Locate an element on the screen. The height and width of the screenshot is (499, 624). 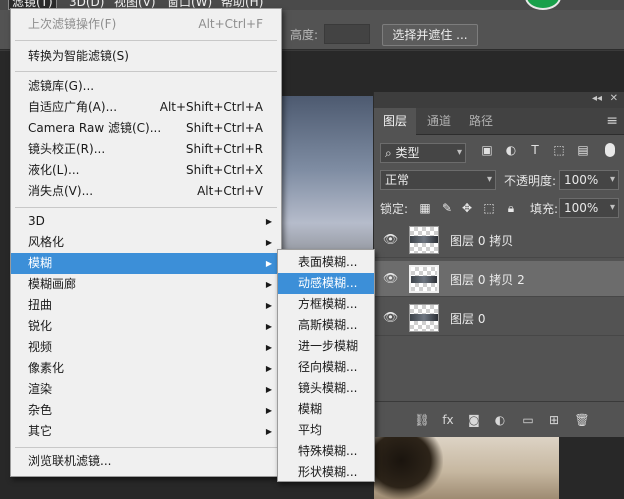
menu-item-label: 风格化 is located at coordinates (46, 242).